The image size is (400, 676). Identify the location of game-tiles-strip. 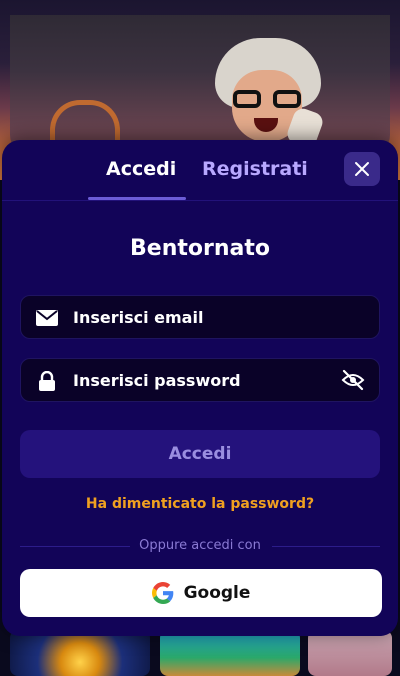
(200, 653).